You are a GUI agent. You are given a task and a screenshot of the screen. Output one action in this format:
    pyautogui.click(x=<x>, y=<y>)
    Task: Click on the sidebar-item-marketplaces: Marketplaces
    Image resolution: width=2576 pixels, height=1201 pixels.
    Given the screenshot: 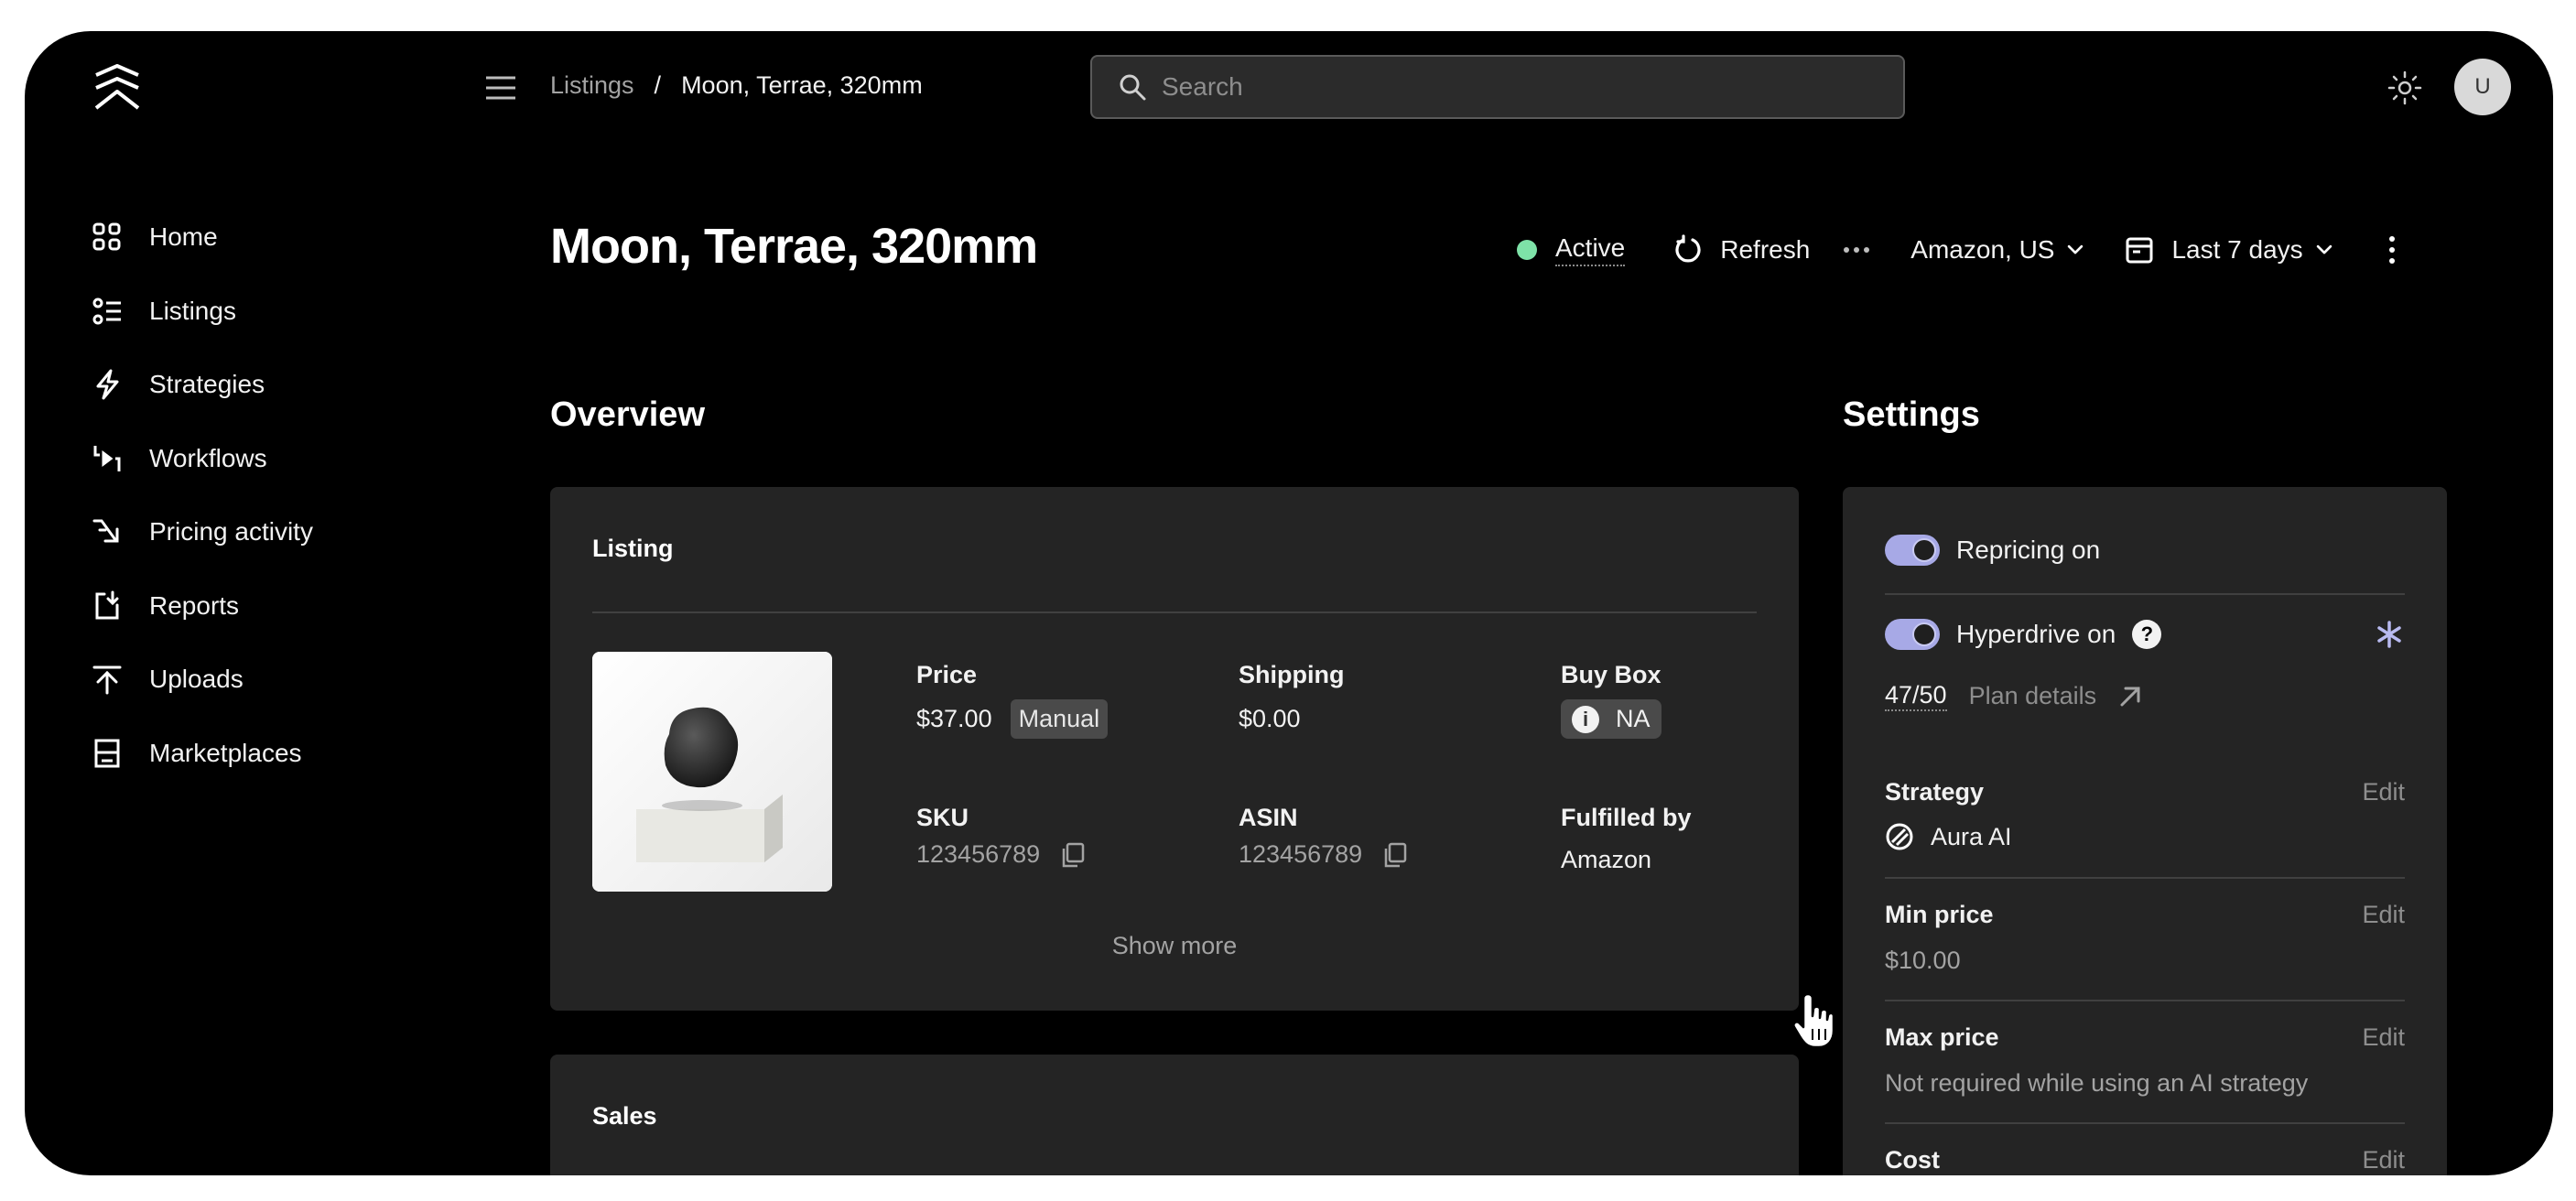 What is the action you would take?
    pyautogui.click(x=255, y=753)
    